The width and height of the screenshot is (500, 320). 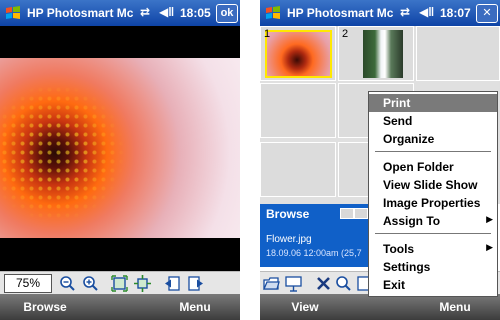 What do you see at coordinates (314, 253) in the screenshot?
I see `file-details: 18.09.06 12:00am (25,7` at bounding box center [314, 253].